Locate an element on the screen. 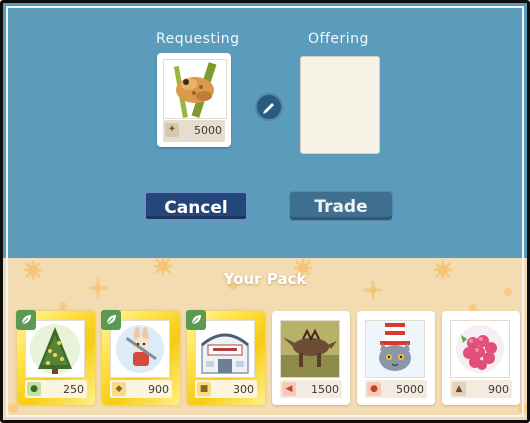  owl-icon: ▲ is located at coordinates (459, 389).